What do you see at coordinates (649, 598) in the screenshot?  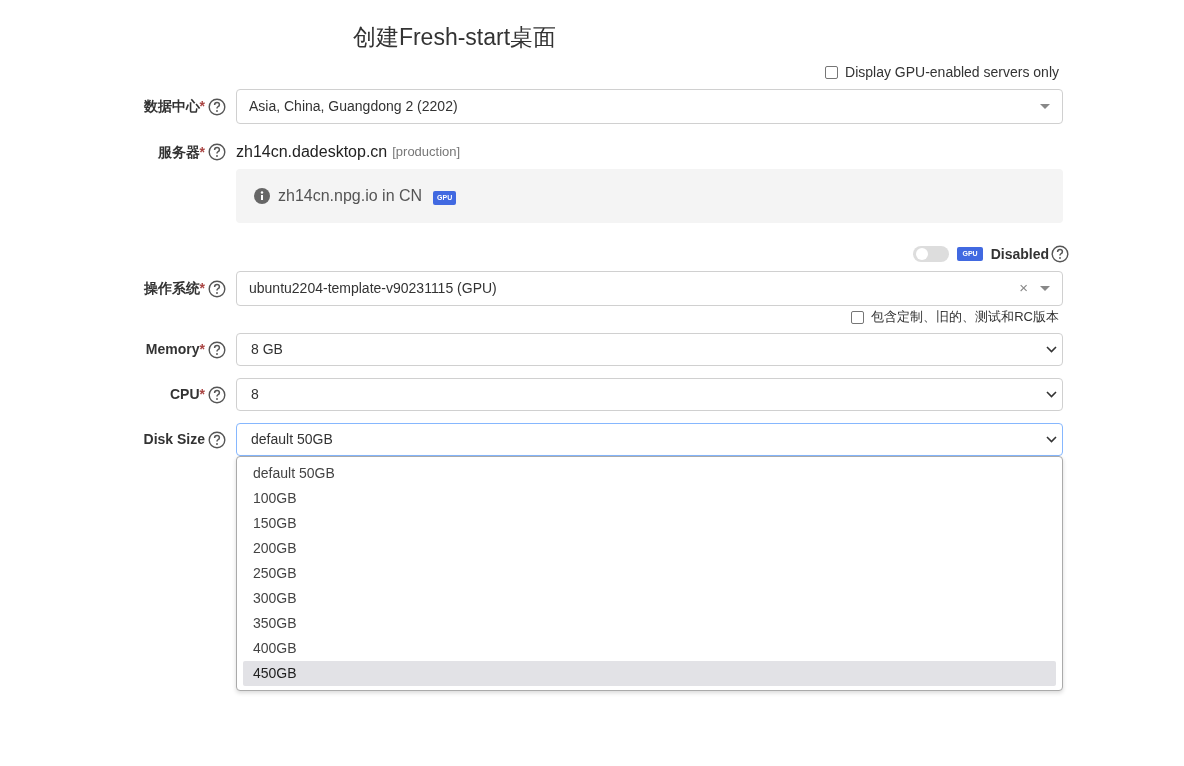 I see `dropdown-option: 300GB` at bounding box center [649, 598].